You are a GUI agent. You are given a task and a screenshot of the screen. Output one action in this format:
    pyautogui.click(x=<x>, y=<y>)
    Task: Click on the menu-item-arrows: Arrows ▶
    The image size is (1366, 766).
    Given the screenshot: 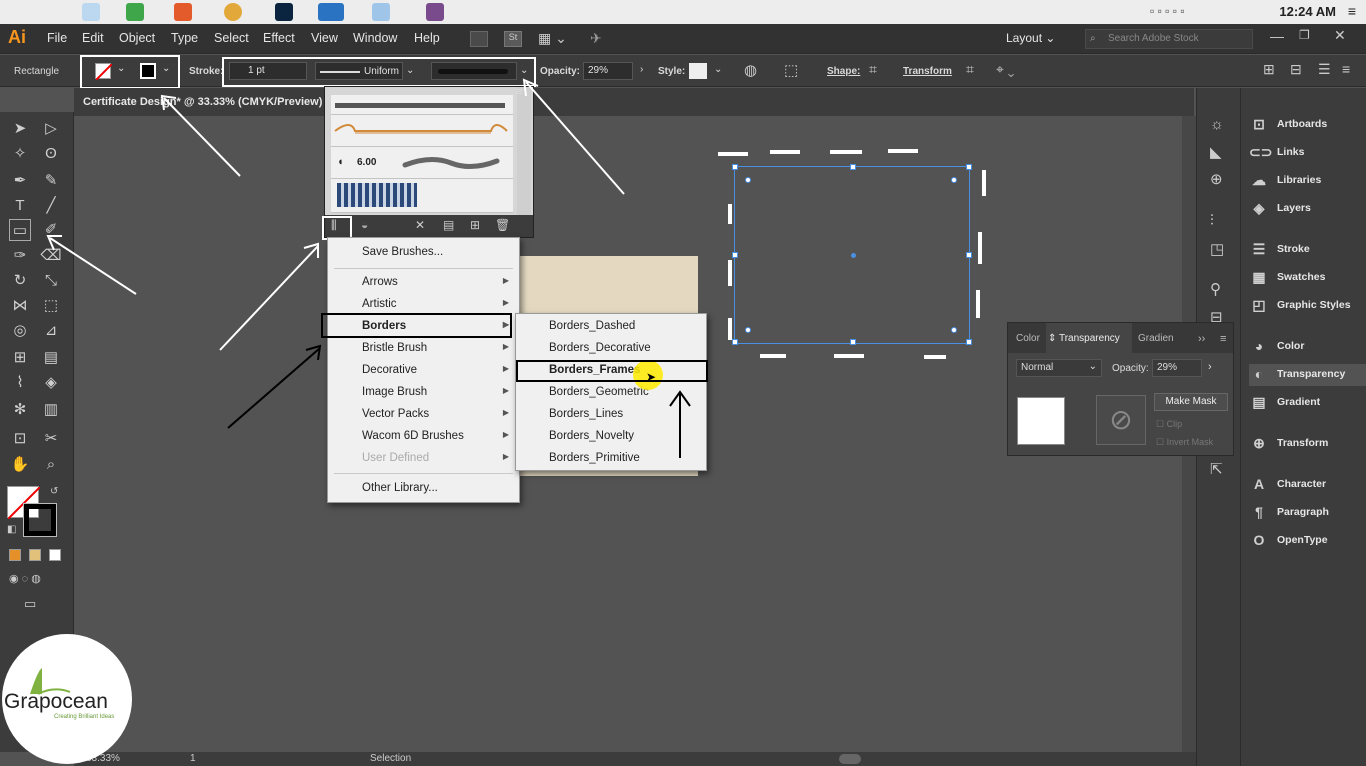 What is the action you would take?
    pyautogui.click(x=423, y=283)
    